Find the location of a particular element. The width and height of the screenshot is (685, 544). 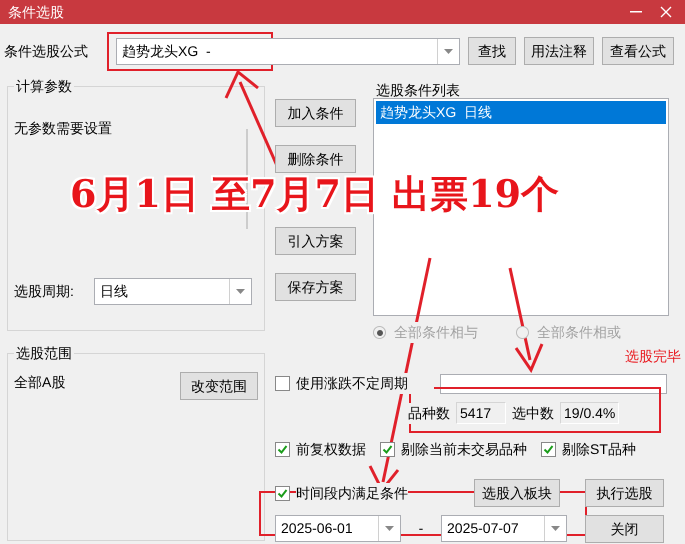

toolbar-button: 查找 is located at coordinates (492, 51).